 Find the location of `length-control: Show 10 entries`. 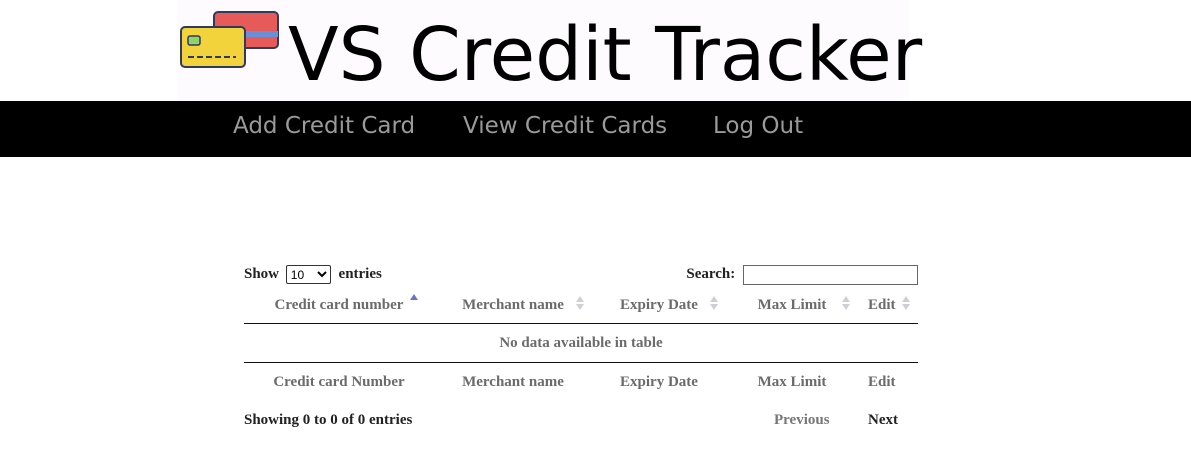

length-control: Show 10 entries is located at coordinates (313, 274).